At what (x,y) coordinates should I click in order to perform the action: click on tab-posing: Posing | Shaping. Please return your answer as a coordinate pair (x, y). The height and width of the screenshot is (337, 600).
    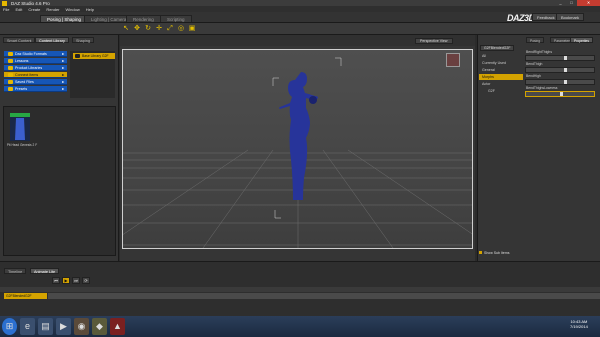
    Looking at the image, I should click on (64, 18).